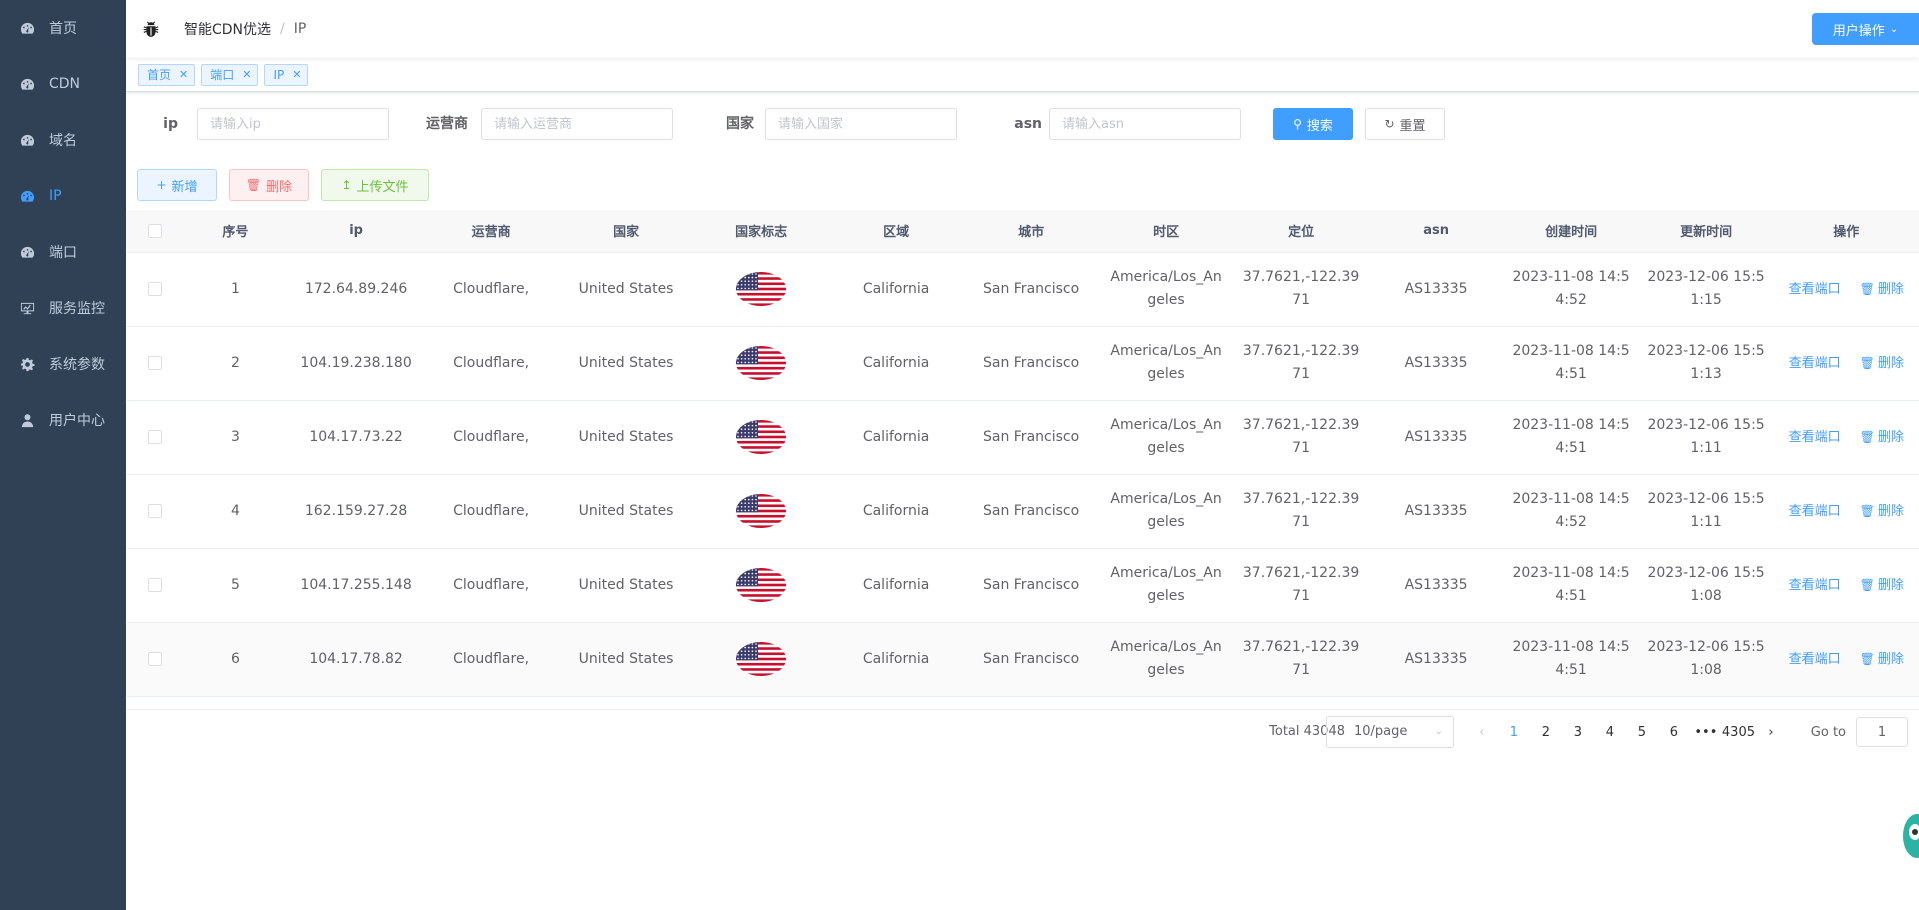 The height and width of the screenshot is (910, 1919). I want to click on sidebar-item-port: 端口, so click(63, 252).